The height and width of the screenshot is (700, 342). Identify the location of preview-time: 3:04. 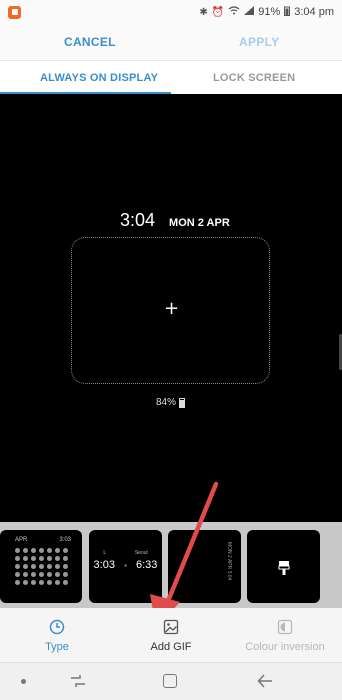
(138, 220).